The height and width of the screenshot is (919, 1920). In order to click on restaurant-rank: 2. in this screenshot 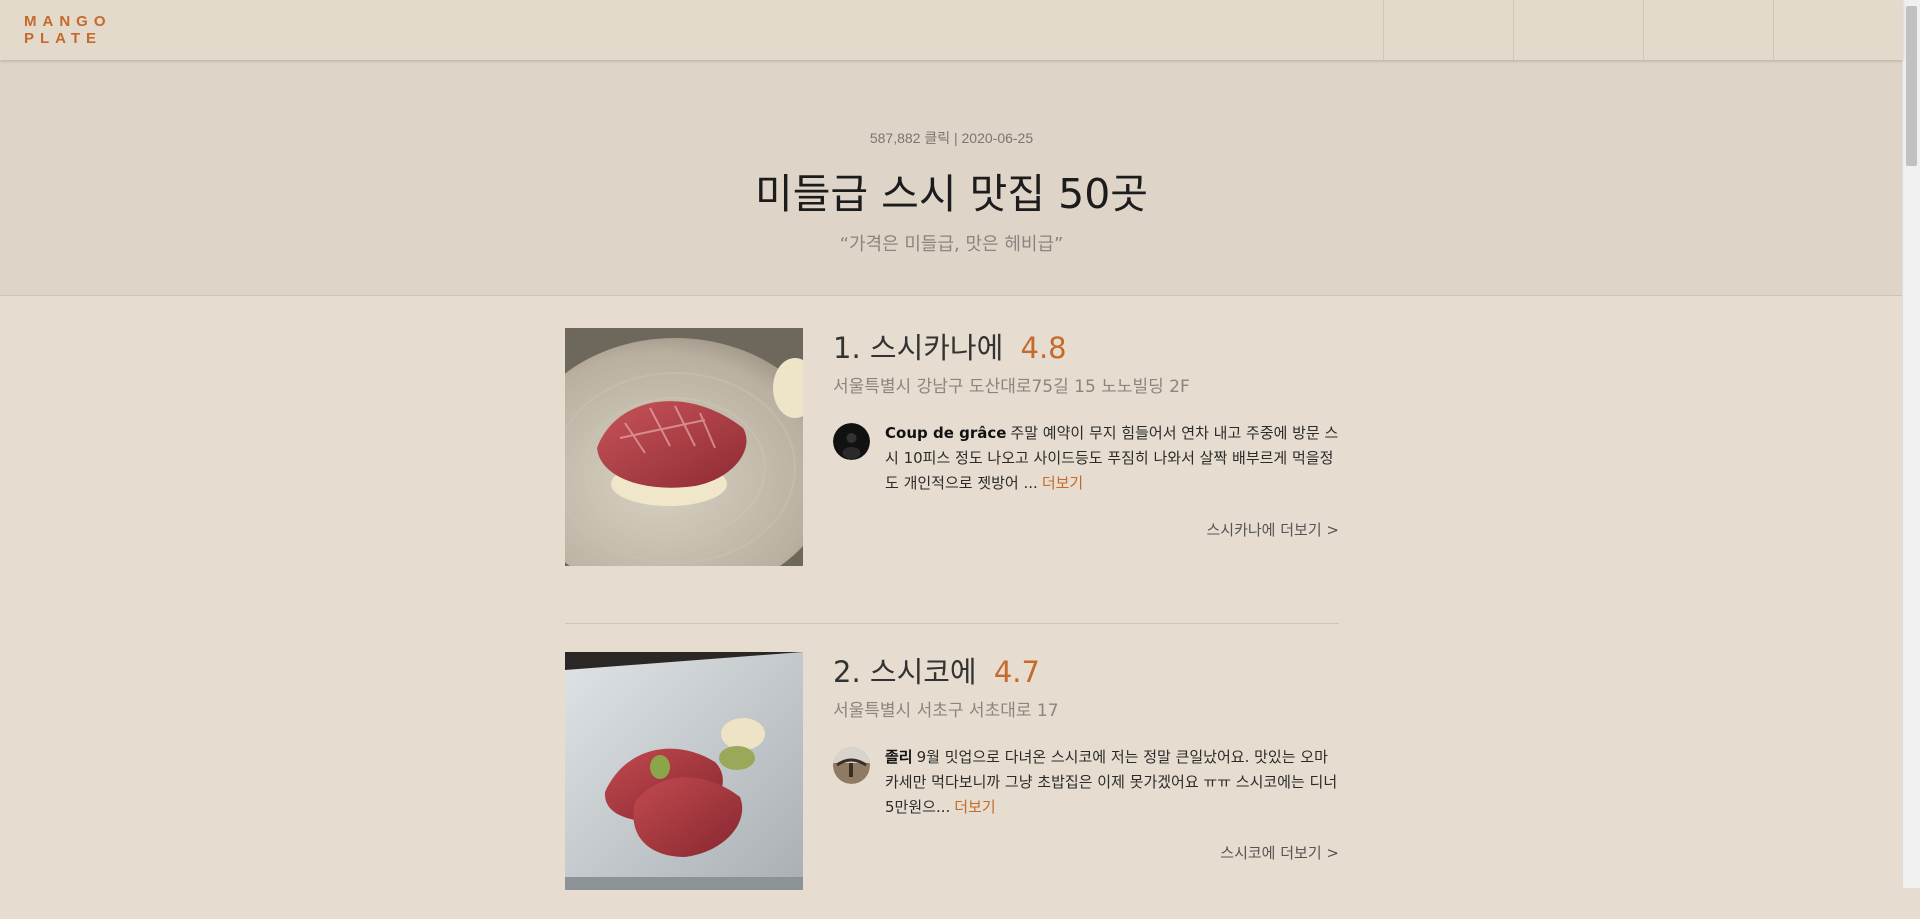, I will do `click(847, 672)`.